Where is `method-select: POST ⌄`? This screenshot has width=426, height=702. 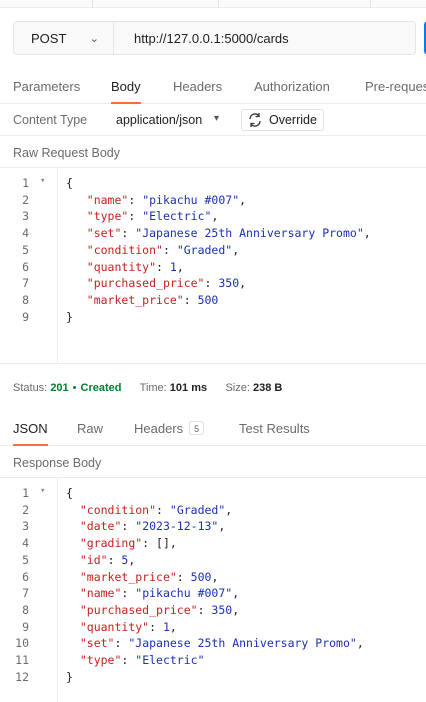 method-select: POST ⌄ is located at coordinates (64, 38).